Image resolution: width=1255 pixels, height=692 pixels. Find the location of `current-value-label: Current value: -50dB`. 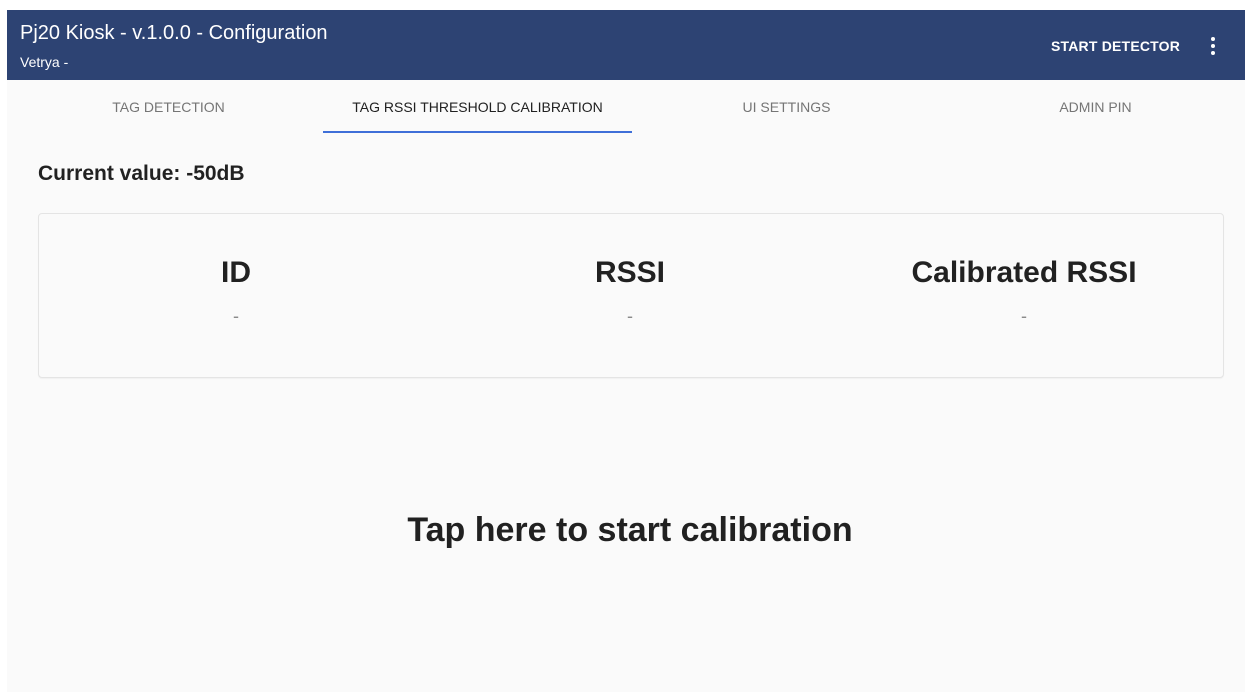

current-value-label: Current value: -50dB is located at coordinates (141, 173).